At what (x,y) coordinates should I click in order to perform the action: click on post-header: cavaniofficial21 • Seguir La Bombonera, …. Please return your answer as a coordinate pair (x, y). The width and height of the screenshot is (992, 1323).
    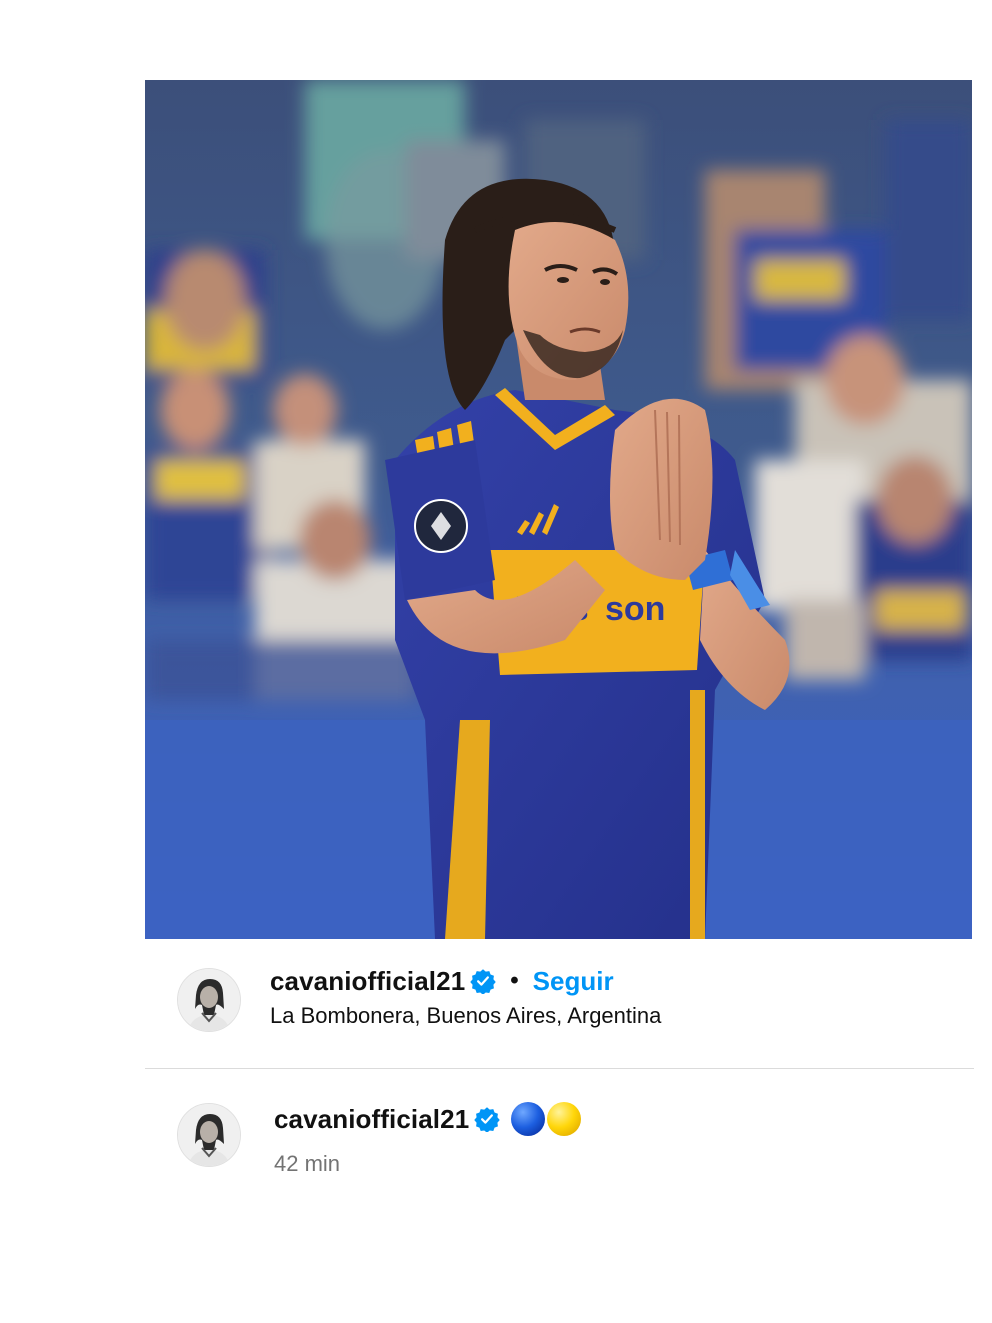
    Looking at the image, I should click on (559, 1004).